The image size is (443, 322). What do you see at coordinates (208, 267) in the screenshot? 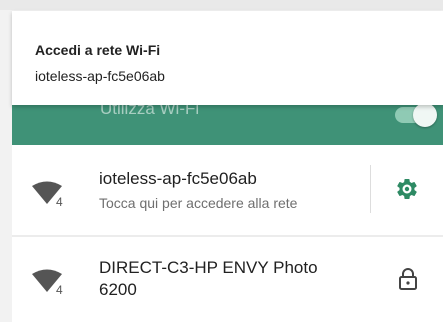
I see `network-name-line1: DIRECT-C3-HP ENVY Photo` at bounding box center [208, 267].